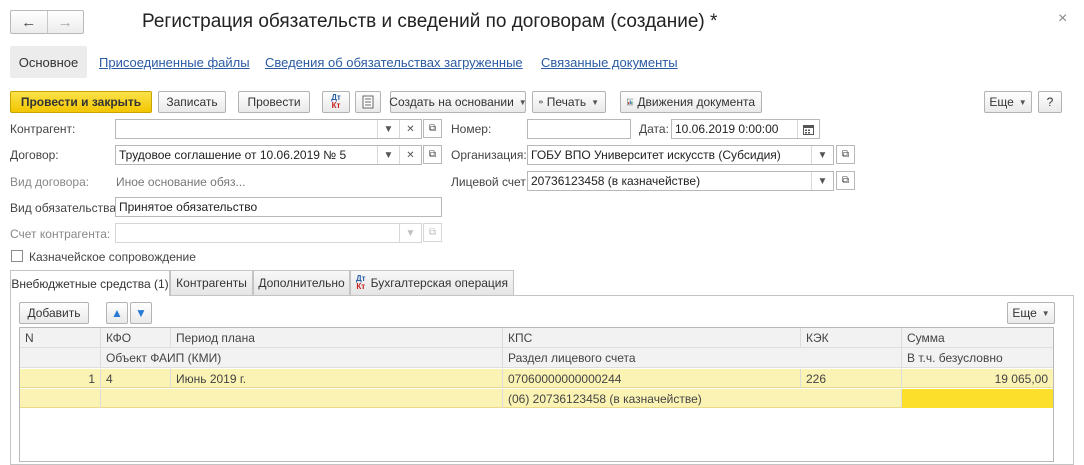 The height and width of the screenshot is (465, 1084). What do you see at coordinates (268, 129) in the screenshot?
I see `counterparty-field: ▼ ✕` at bounding box center [268, 129].